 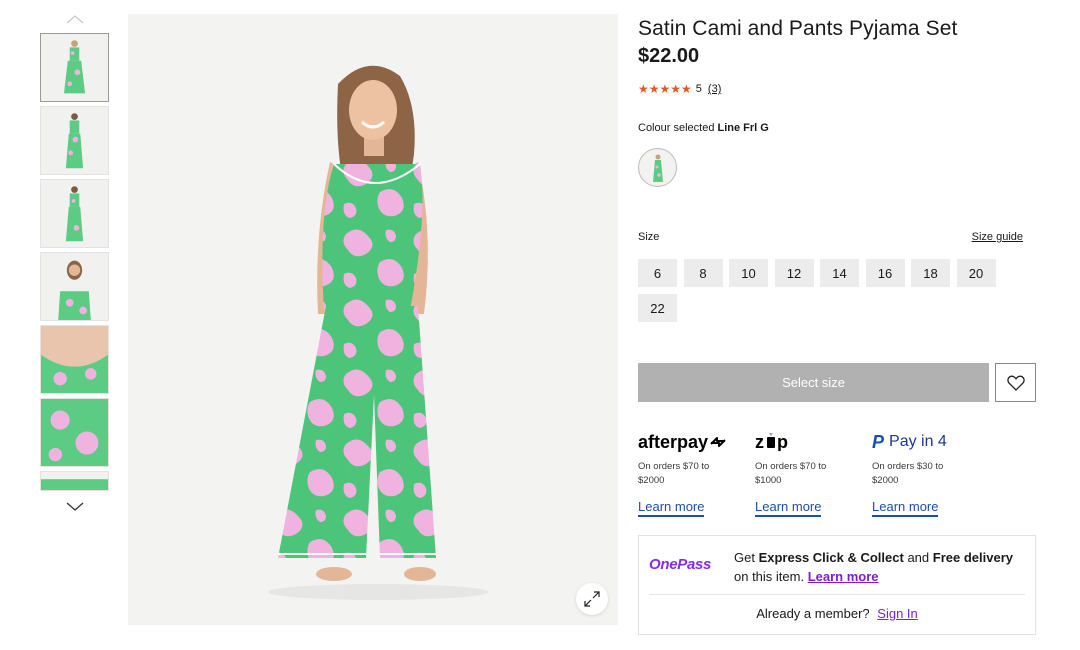 What do you see at coordinates (813, 613) in the screenshot?
I see `onepass-member-text: Already a member?` at bounding box center [813, 613].